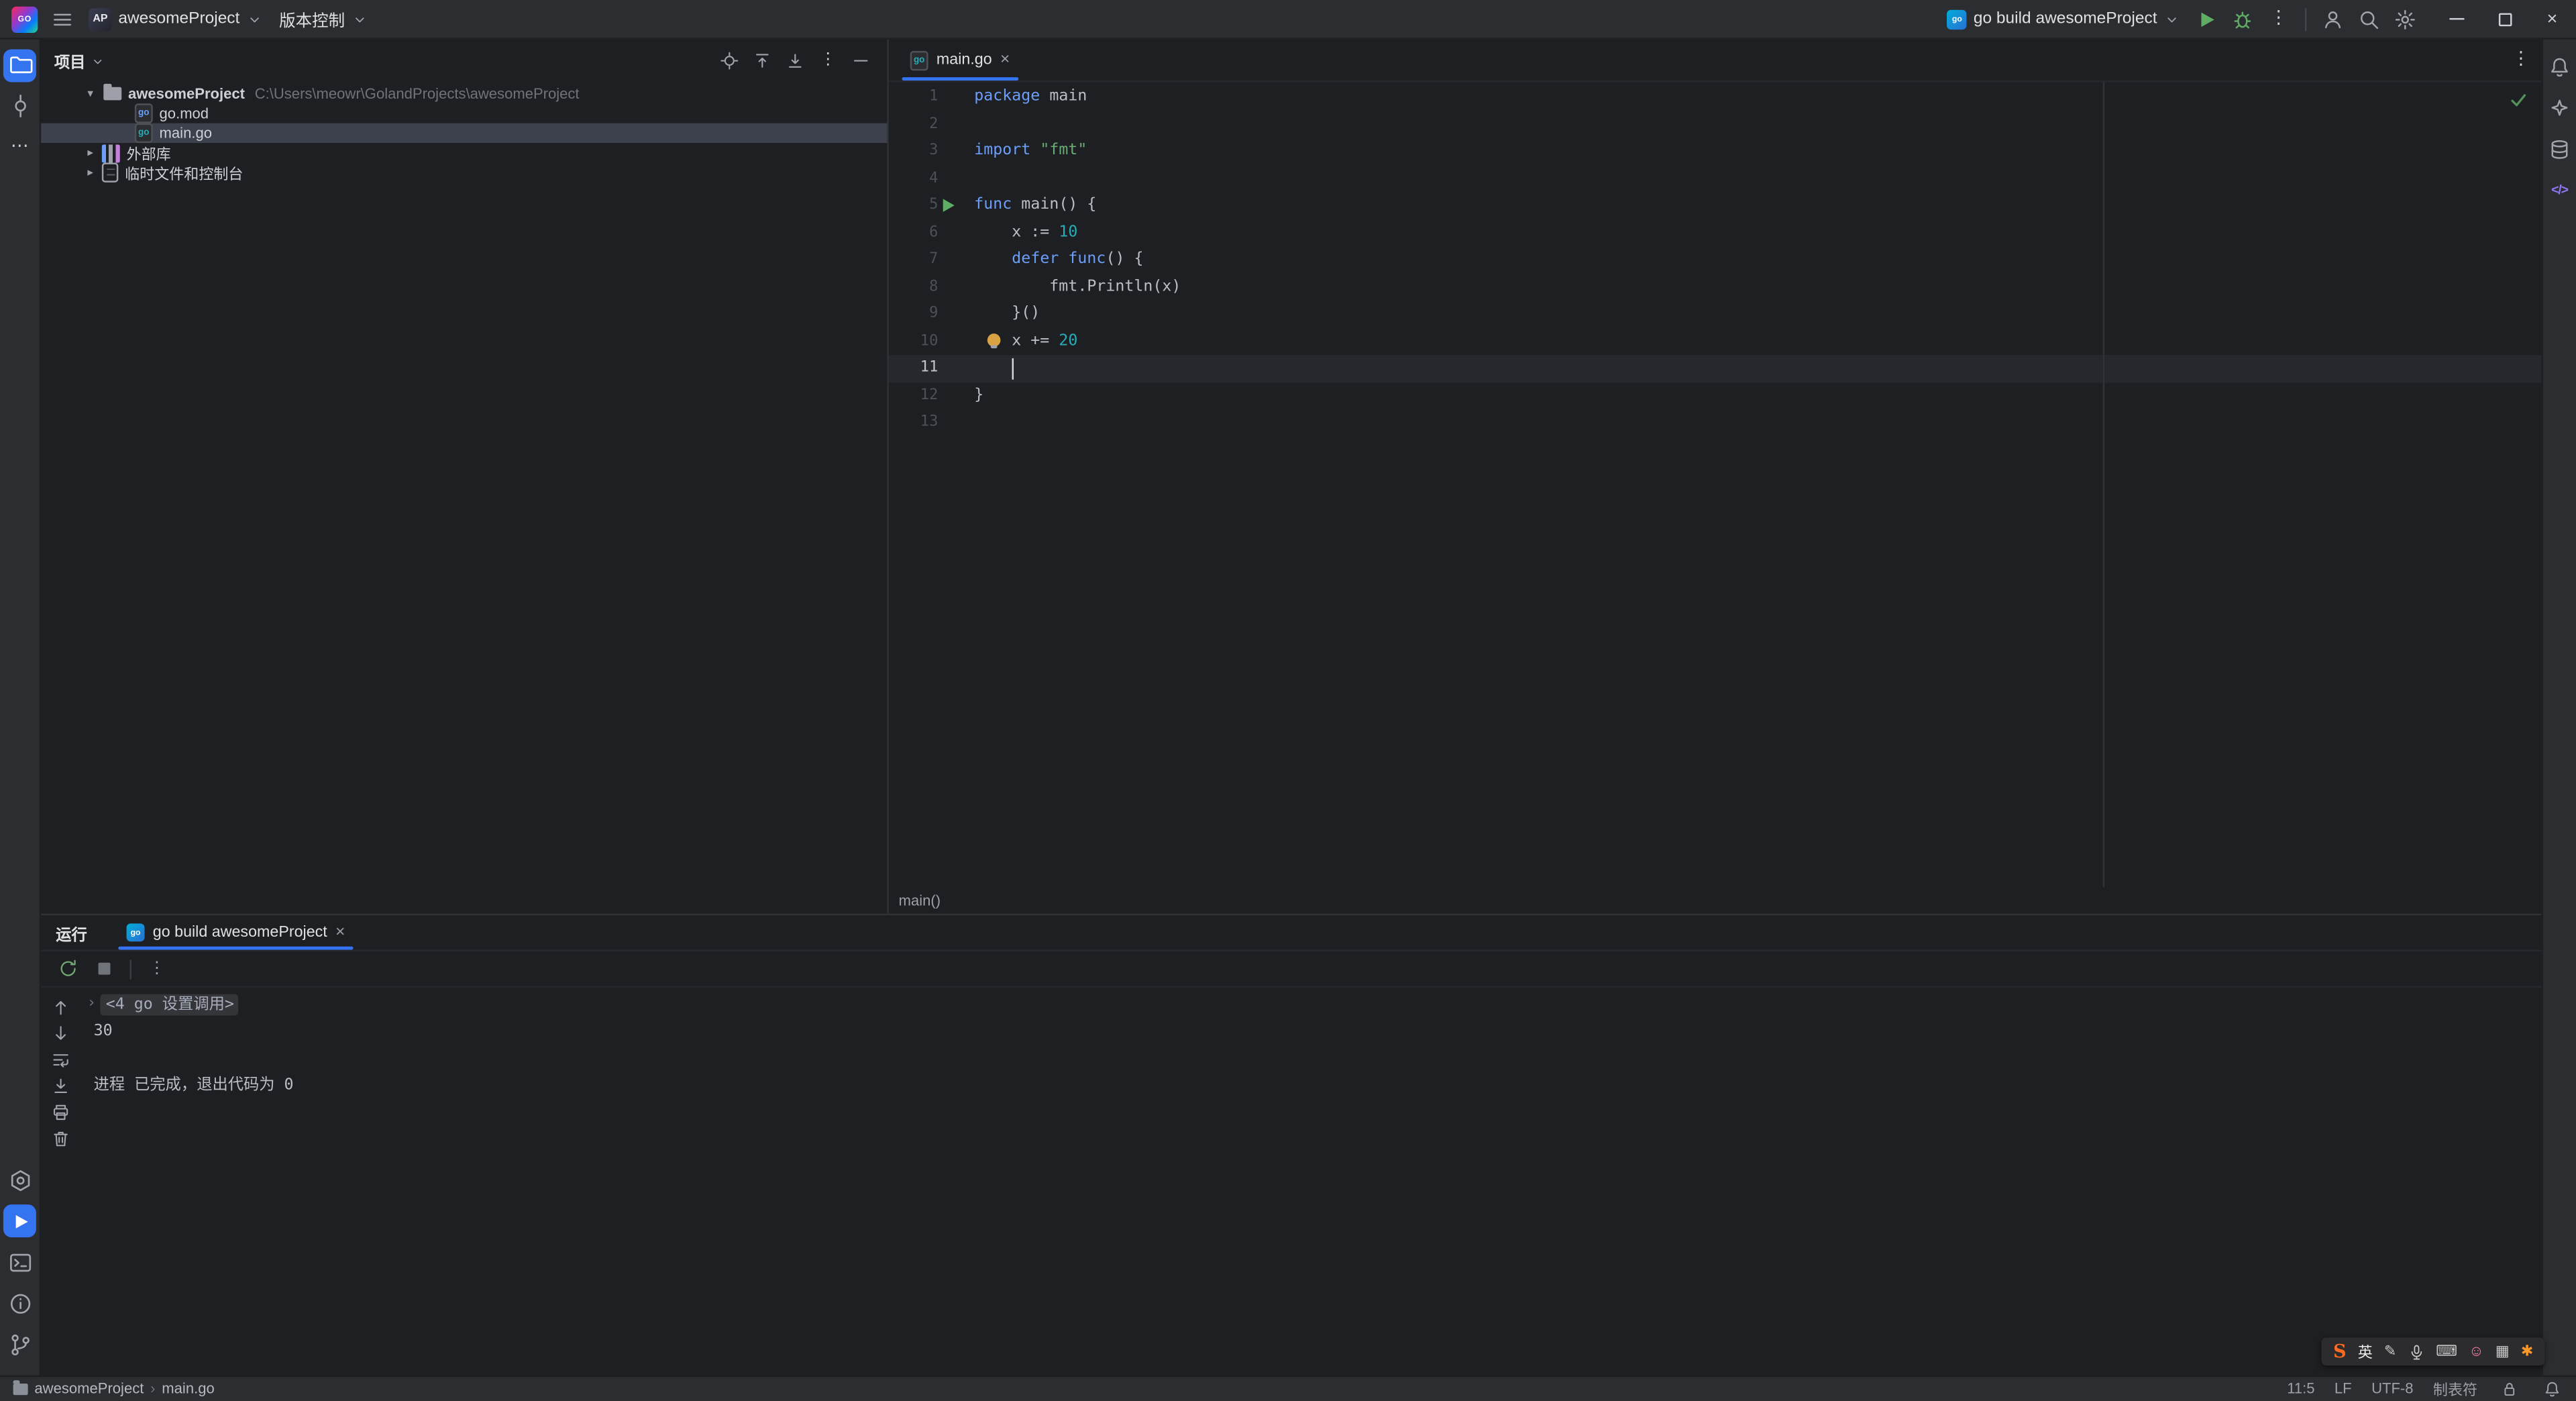 The image size is (2576, 1401). What do you see at coordinates (2416, 1351) in the screenshot?
I see `microphone-icon` at bounding box center [2416, 1351].